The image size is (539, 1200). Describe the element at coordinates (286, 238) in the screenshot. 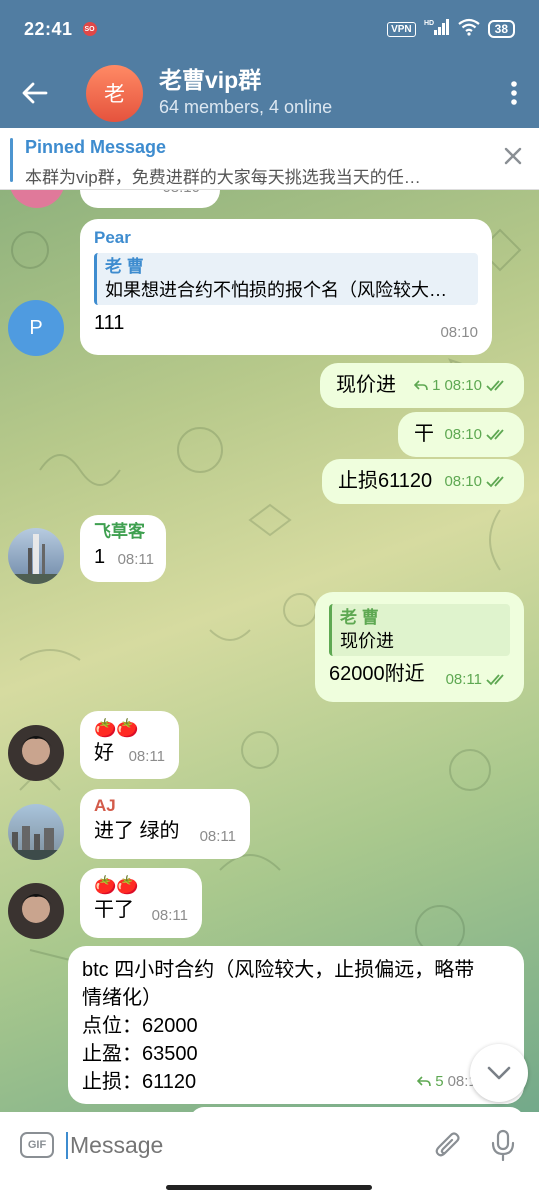

I see `sender-name: Pear` at that location.